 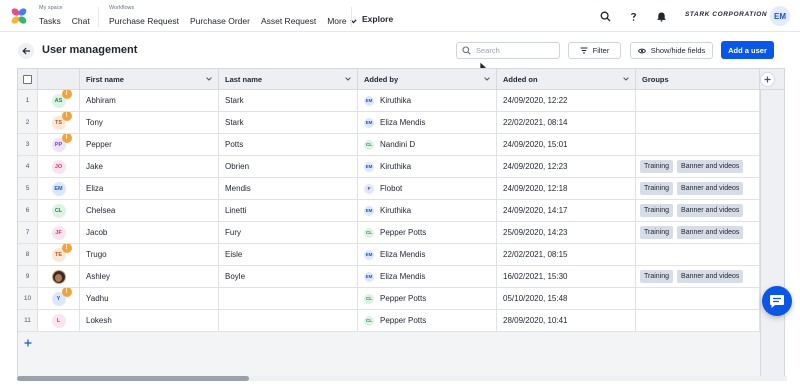 I want to click on last-name-cell: Boyle, so click(x=288, y=277).